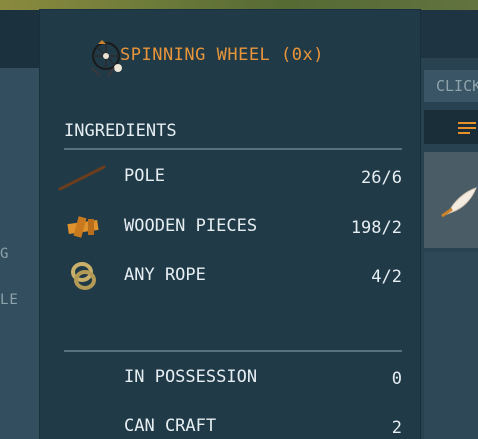 Image resolution: width=478 pixels, height=439 pixels. Describe the element at coordinates (82, 178) in the screenshot. I see `pole-icon` at that location.